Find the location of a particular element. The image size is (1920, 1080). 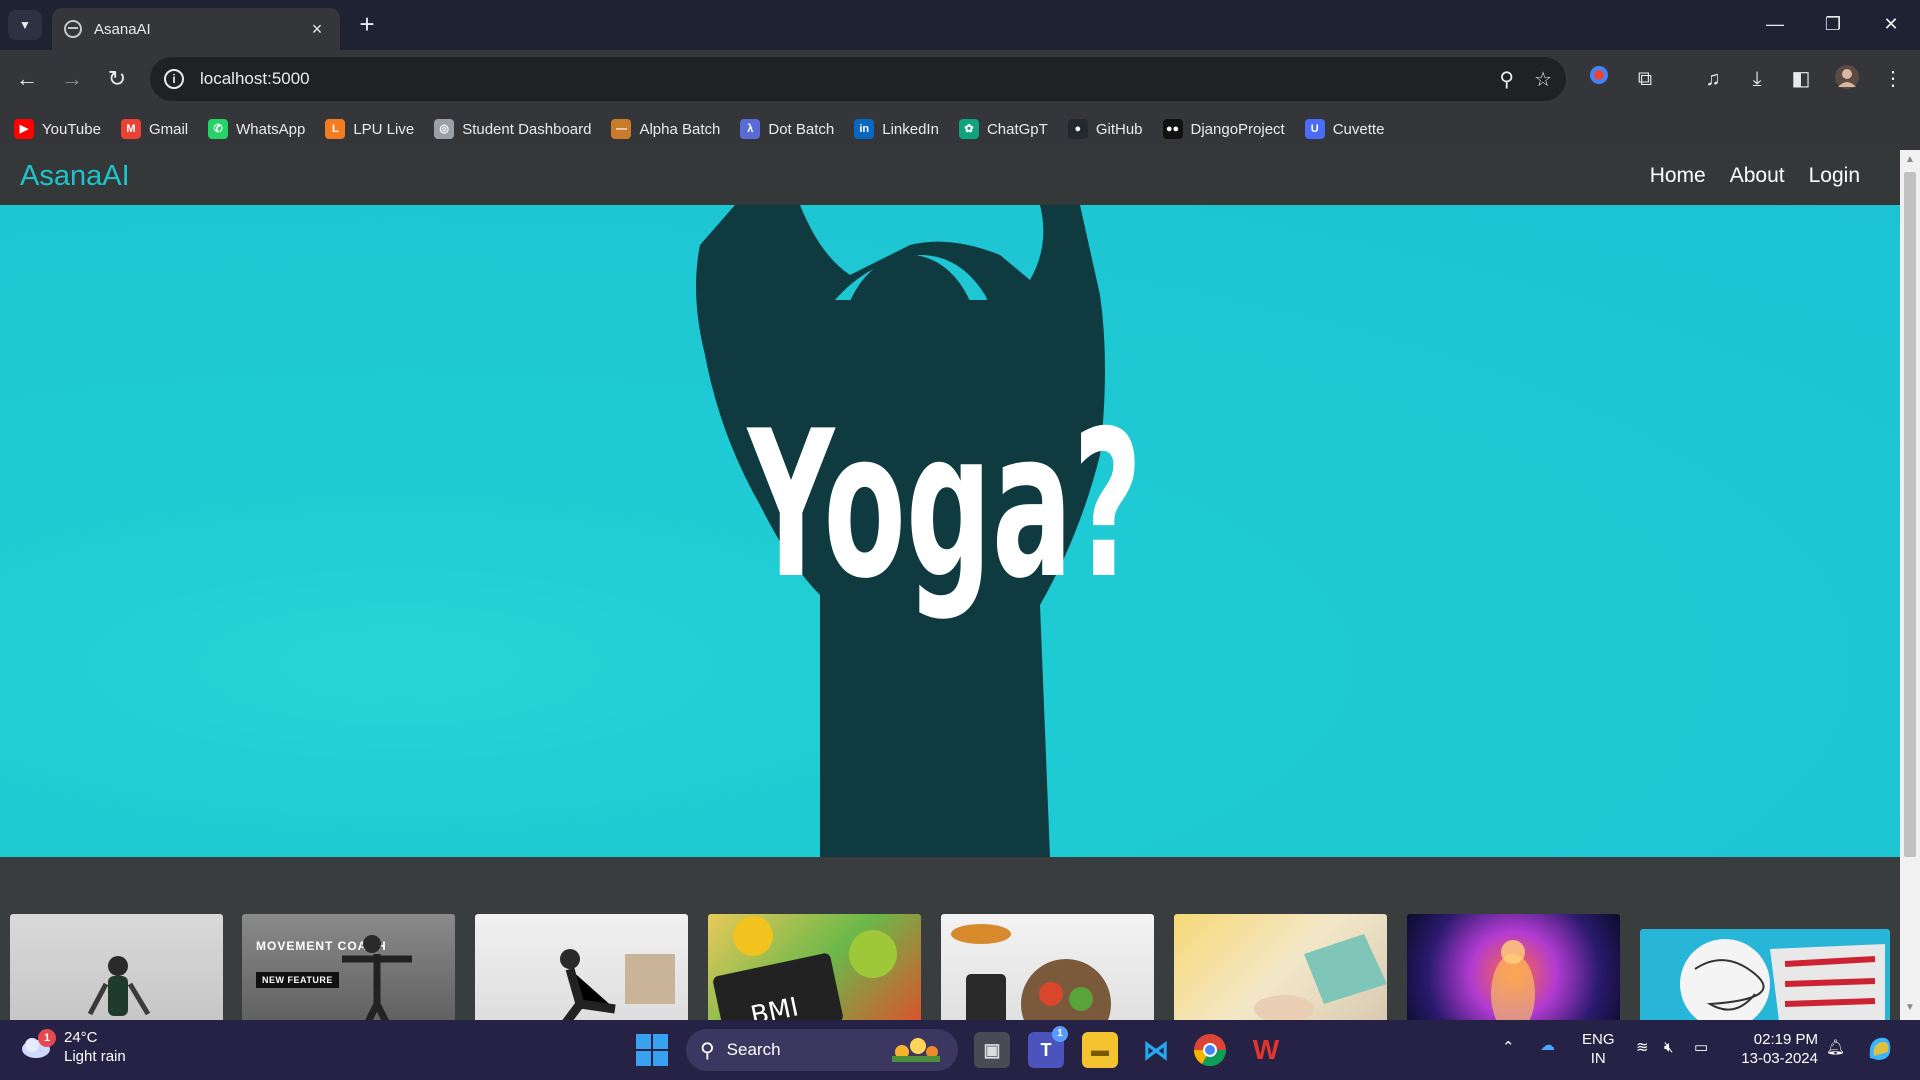

hero-yoga-silhouette-image: Yoga? is located at coordinates (919, 531).